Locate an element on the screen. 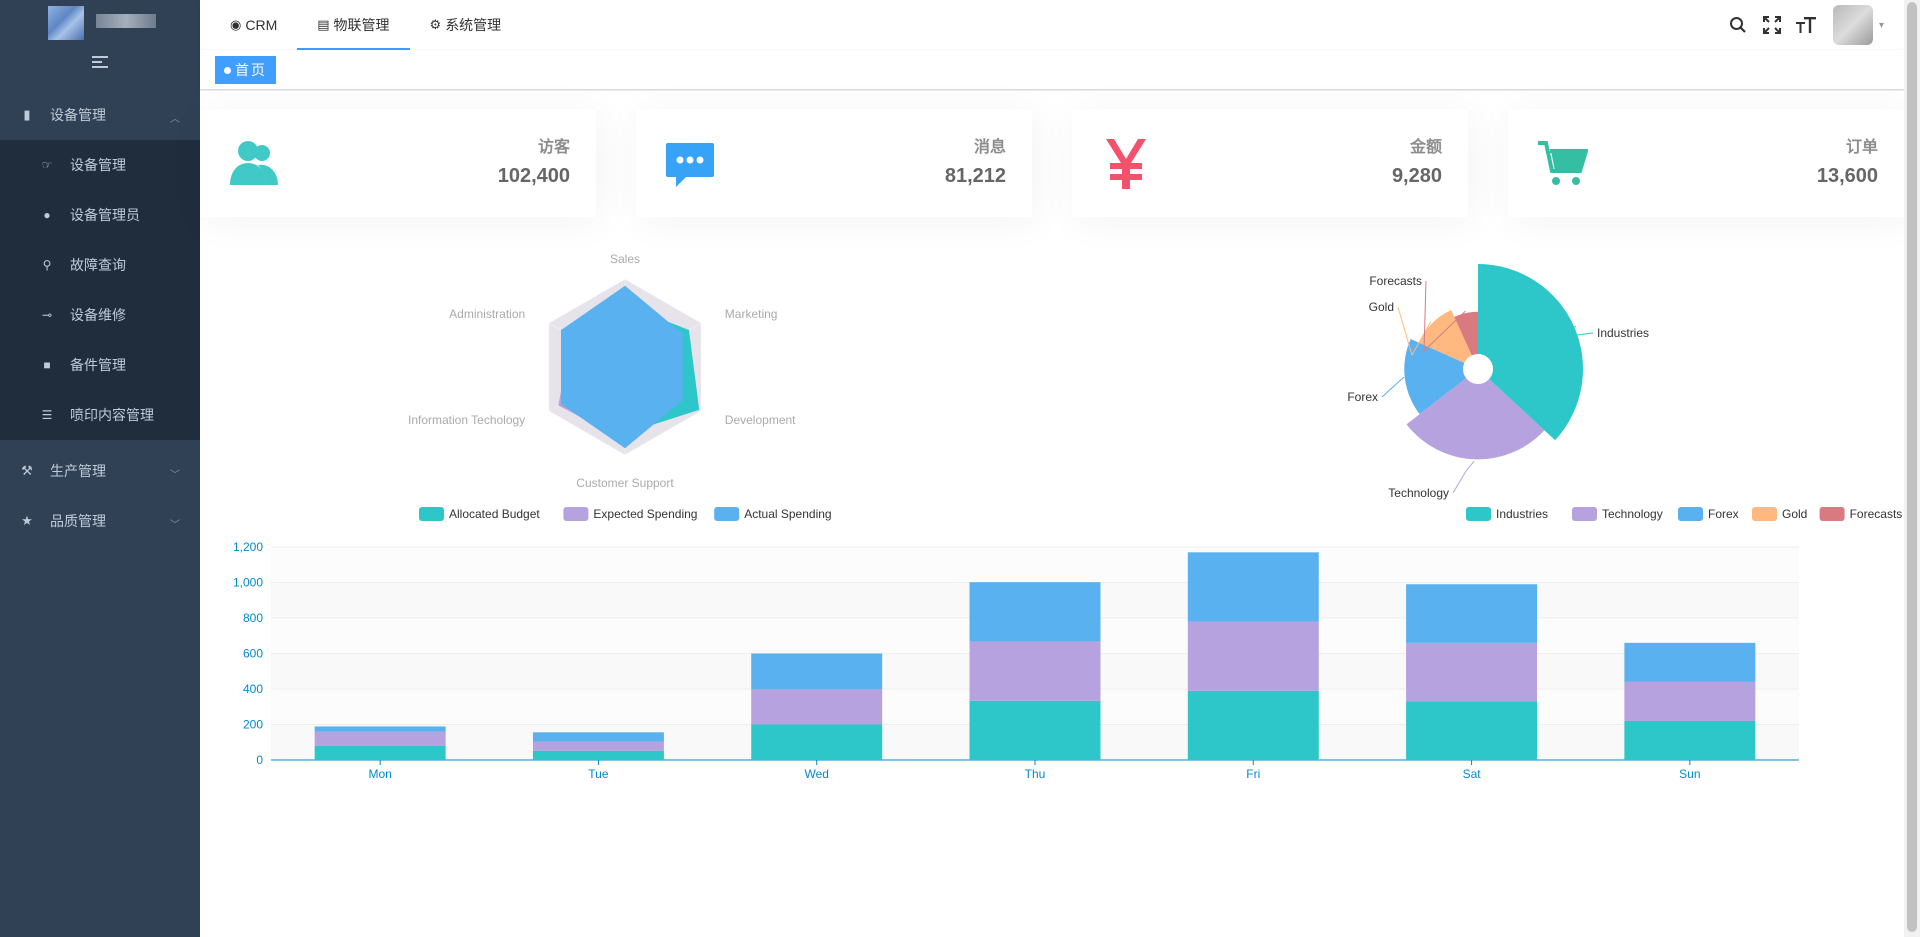 The width and height of the screenshot is (1920, 937). legend-label: Expected Spending is located at coordinates (645, 514).